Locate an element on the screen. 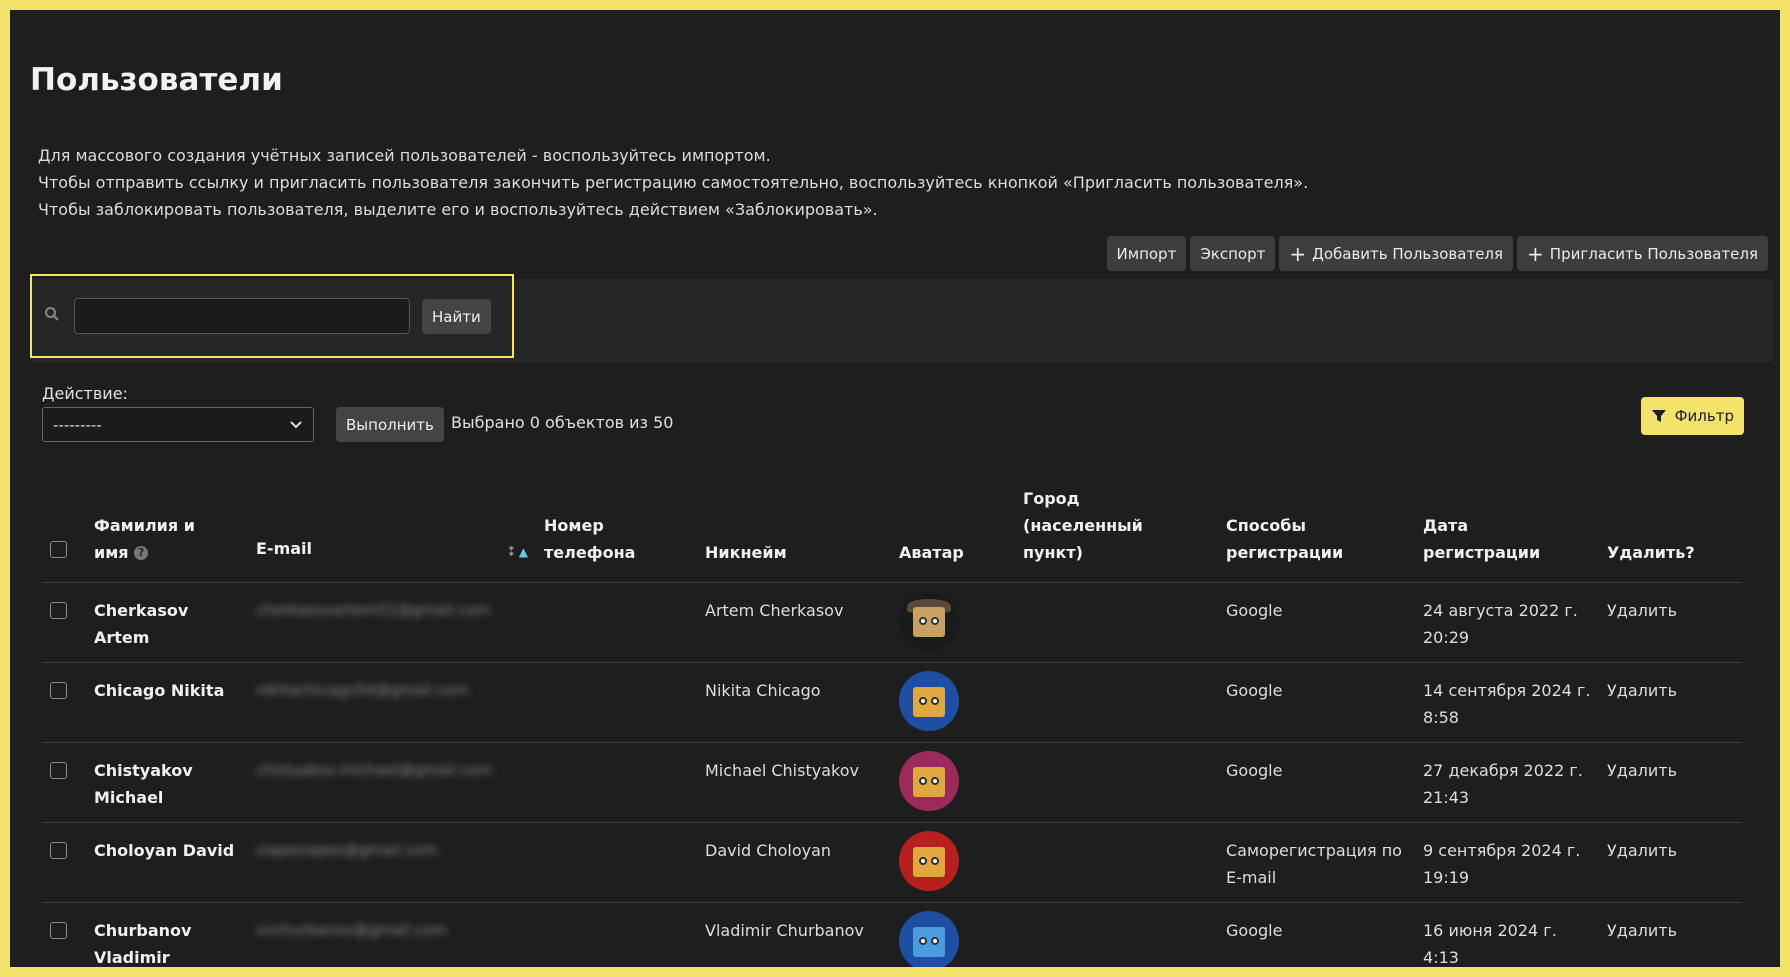  header-avatar-label: Аватар is located at coordinates (931, 552).